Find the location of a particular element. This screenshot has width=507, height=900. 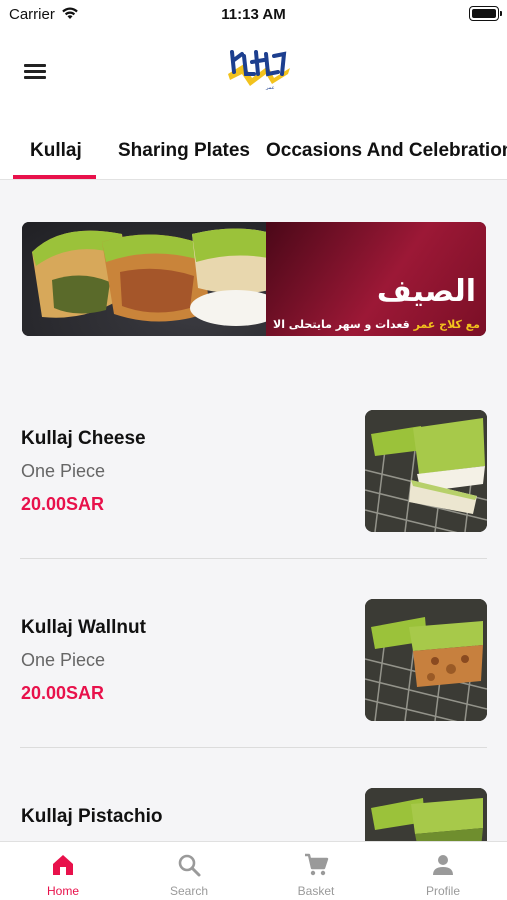

banner-subtitle-text: قعدات و سهر مايتحلى الا is located at coordinates (341, 324).